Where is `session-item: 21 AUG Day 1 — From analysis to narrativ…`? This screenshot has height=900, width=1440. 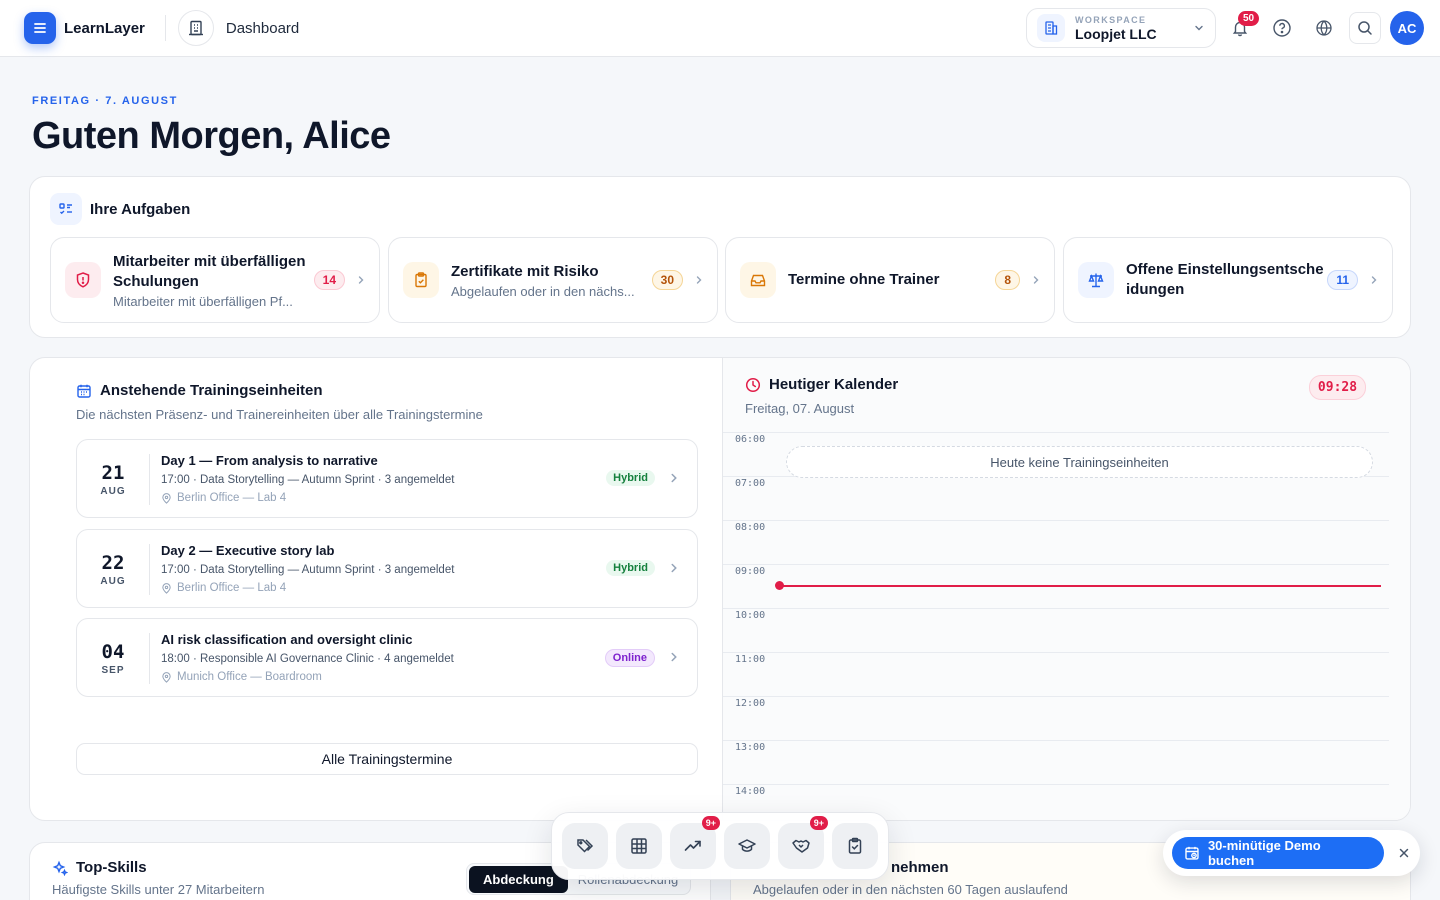
session-item: 21 AUG Day 1 — From analysis to narrativ… is located at coordinates (387, 478).